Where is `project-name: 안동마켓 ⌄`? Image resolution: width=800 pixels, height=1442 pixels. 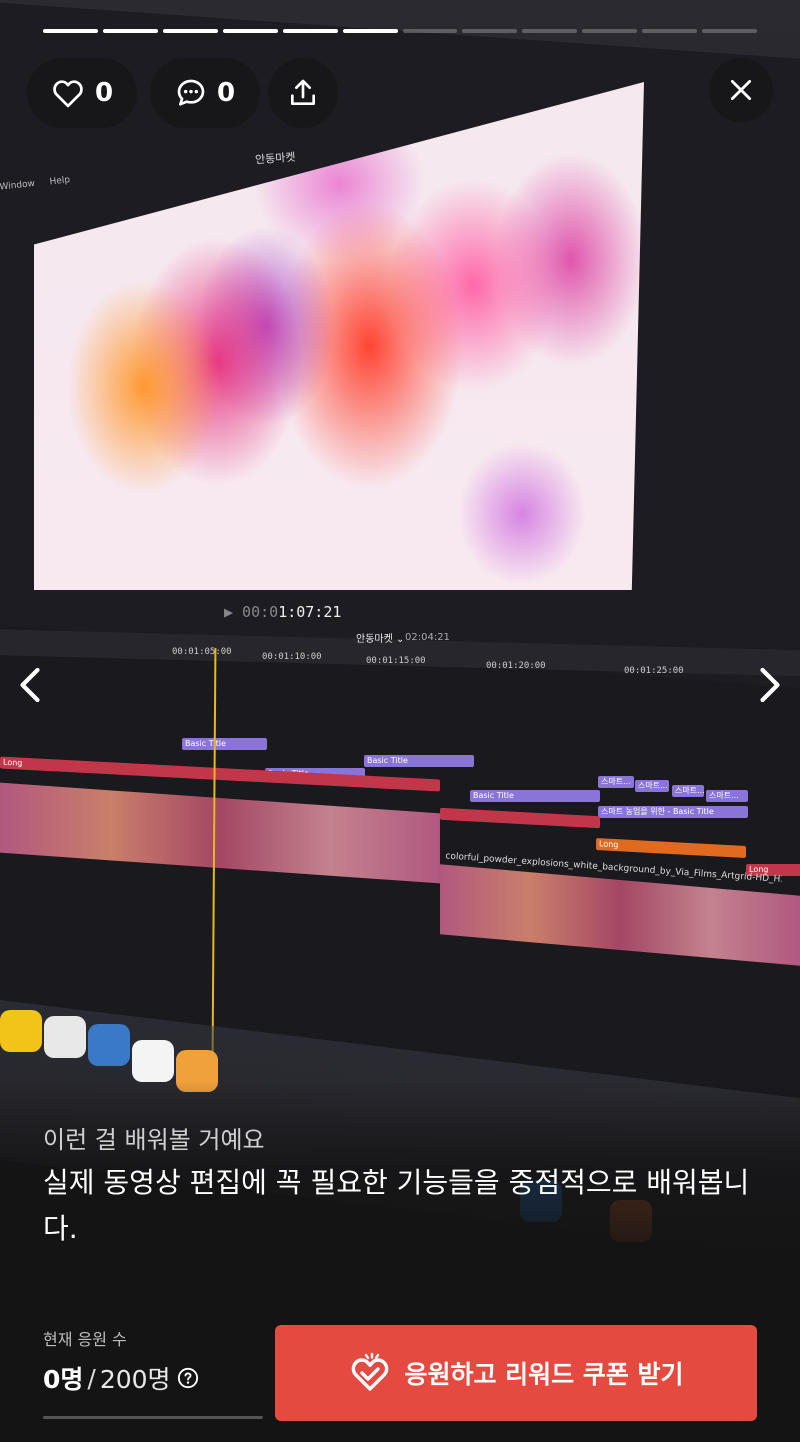
project-name: 안동마켓 ⌄ is located at coordinates (380, 639).